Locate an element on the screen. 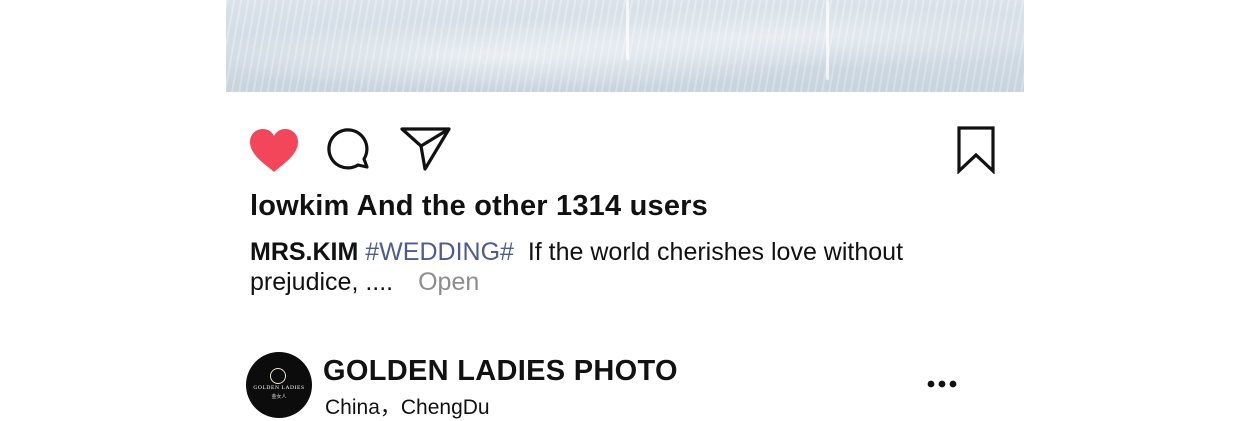 The image size is (1250, 421). account-name: GOLDEN LADIES PHOTO is located at coordinates (500, 371).